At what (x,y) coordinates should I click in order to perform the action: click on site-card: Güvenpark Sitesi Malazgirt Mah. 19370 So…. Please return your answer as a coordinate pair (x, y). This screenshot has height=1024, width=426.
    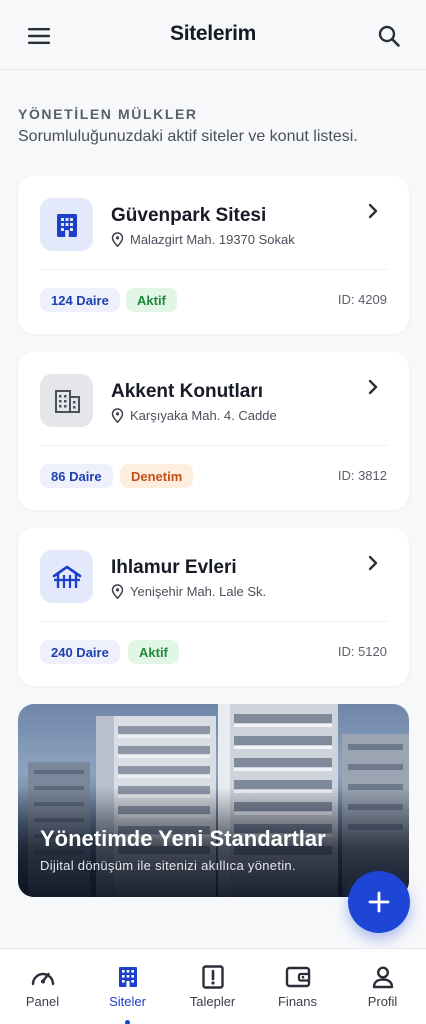
    Looking at the image, I should click on (213, 255).